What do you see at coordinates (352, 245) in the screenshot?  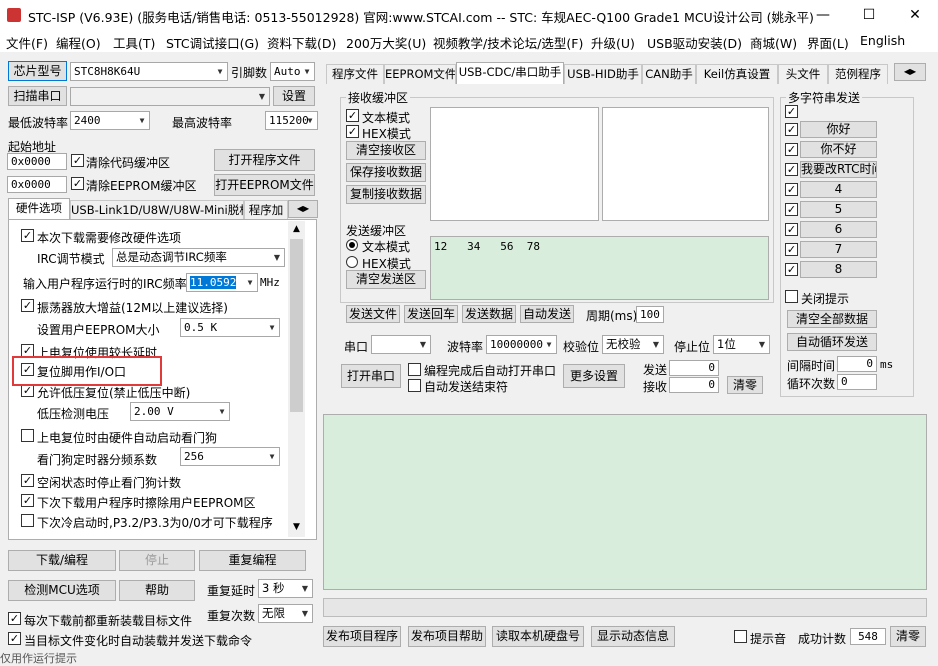 I see `tx-text-mode-radio` at bounding box center [352, 245].